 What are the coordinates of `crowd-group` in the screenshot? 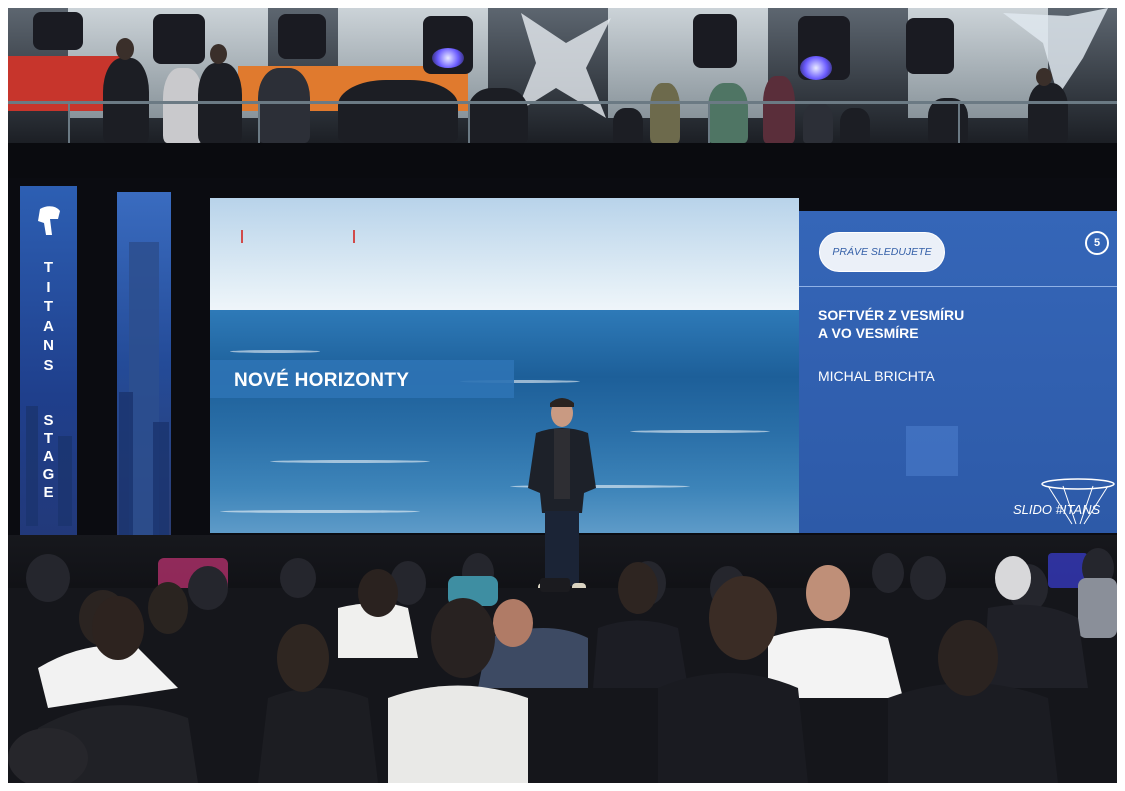 It's located at (398, 111).